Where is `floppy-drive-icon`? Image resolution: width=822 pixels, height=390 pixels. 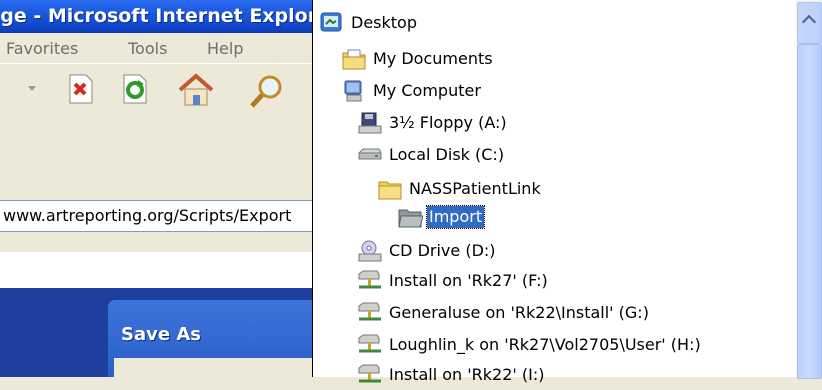 floppy-drive-icon is located at coordinates (370, 123).